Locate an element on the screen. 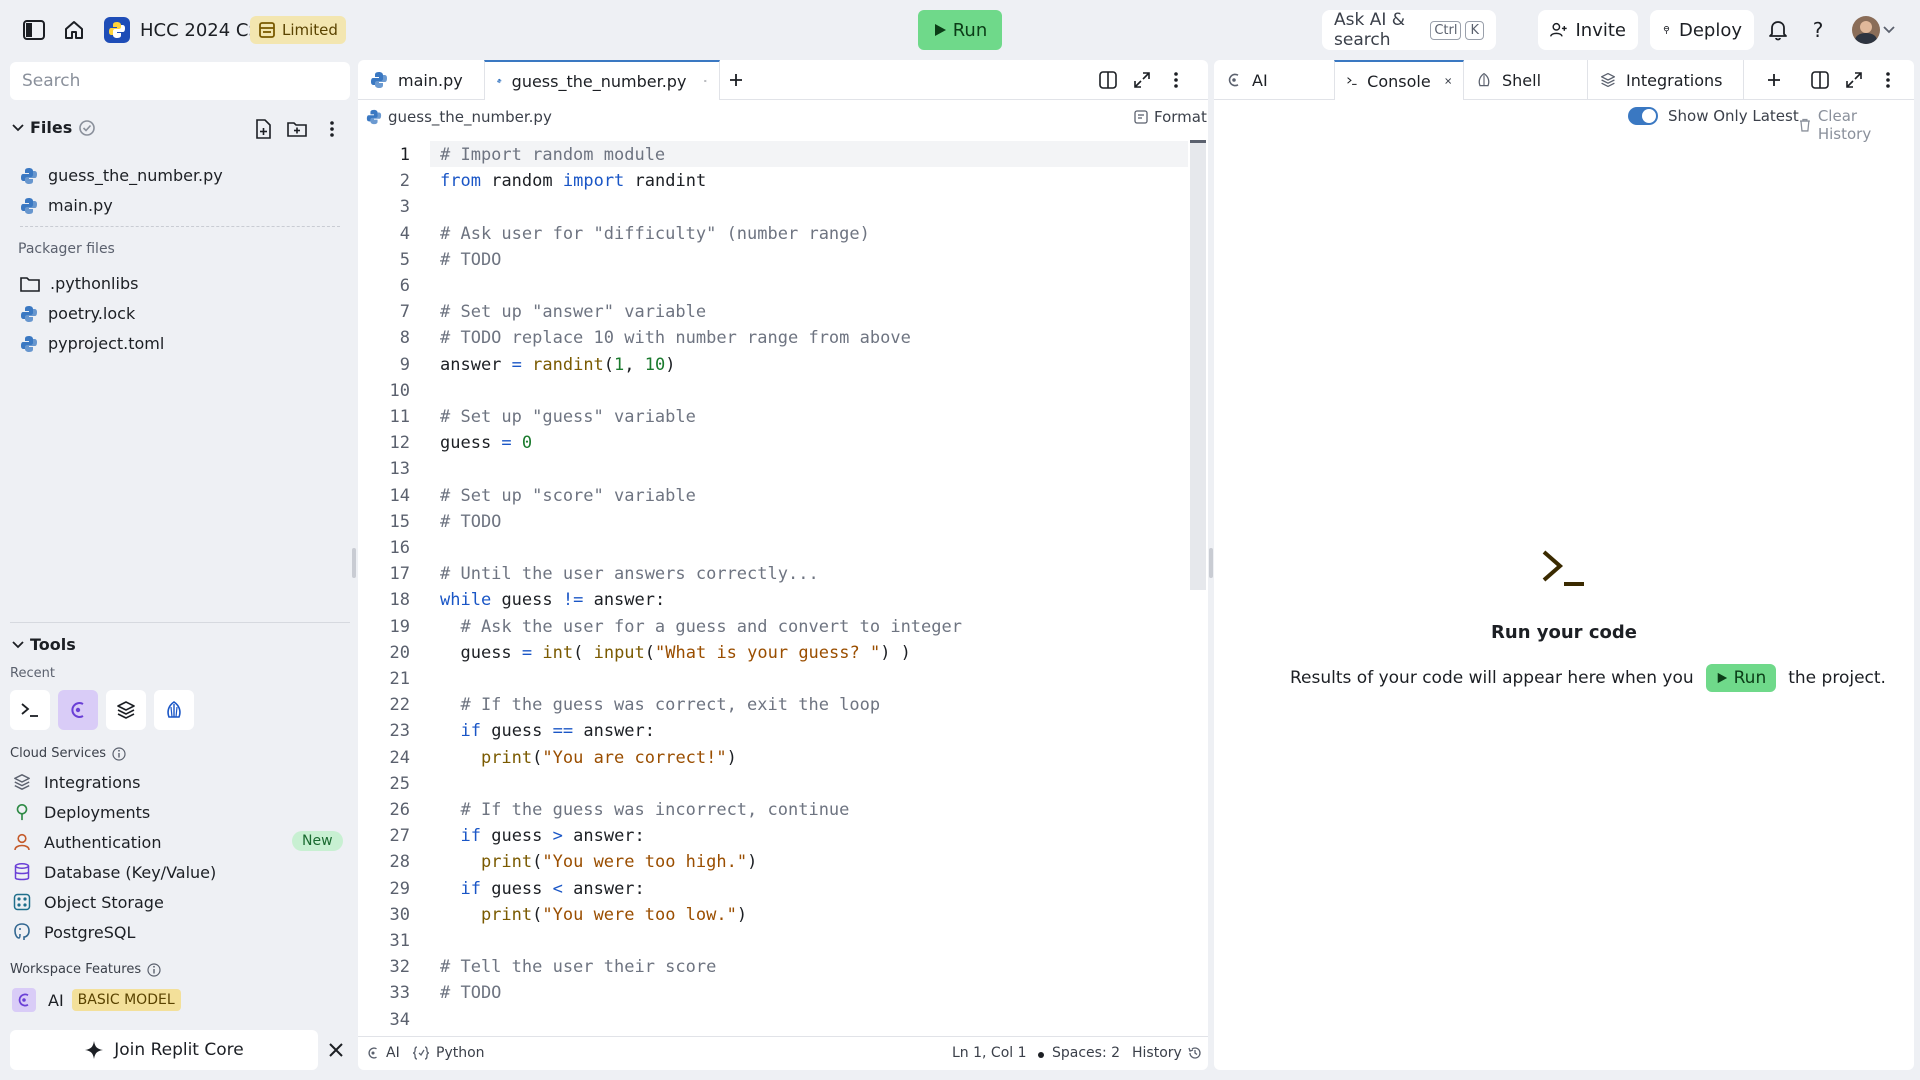 Image resolution: width=1920 pixels, height=1080 pixels. editor-more-icon is located at coordinates (1176, 80).